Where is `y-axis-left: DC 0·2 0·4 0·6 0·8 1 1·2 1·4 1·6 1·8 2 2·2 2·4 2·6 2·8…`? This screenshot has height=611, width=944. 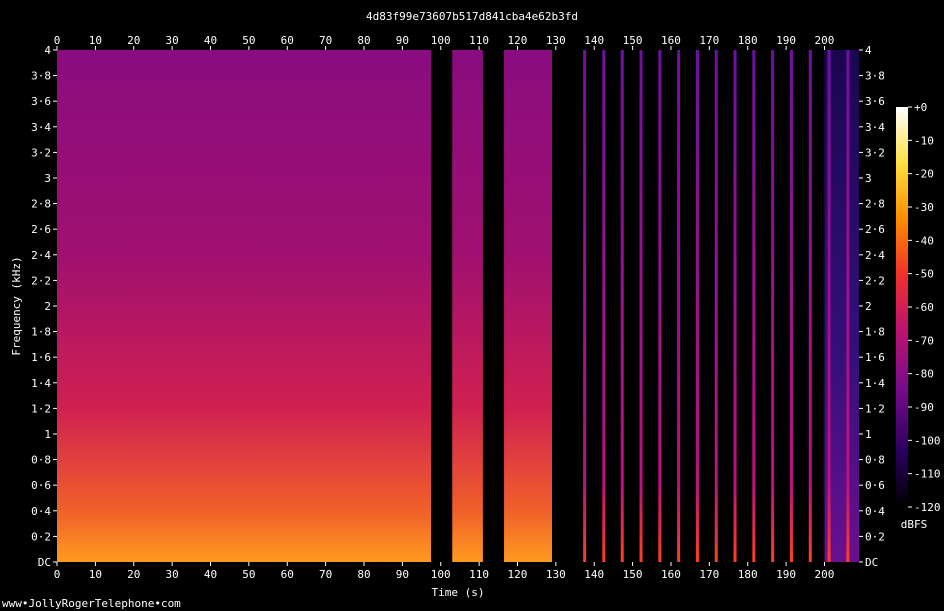 y-axis-left: DC 0·2 0·4 0·6 0·8 1 1·2 1·4 1·6 1·8 2 2·2 2·4 2·6 2·8… is located at coordinates (44, 306).